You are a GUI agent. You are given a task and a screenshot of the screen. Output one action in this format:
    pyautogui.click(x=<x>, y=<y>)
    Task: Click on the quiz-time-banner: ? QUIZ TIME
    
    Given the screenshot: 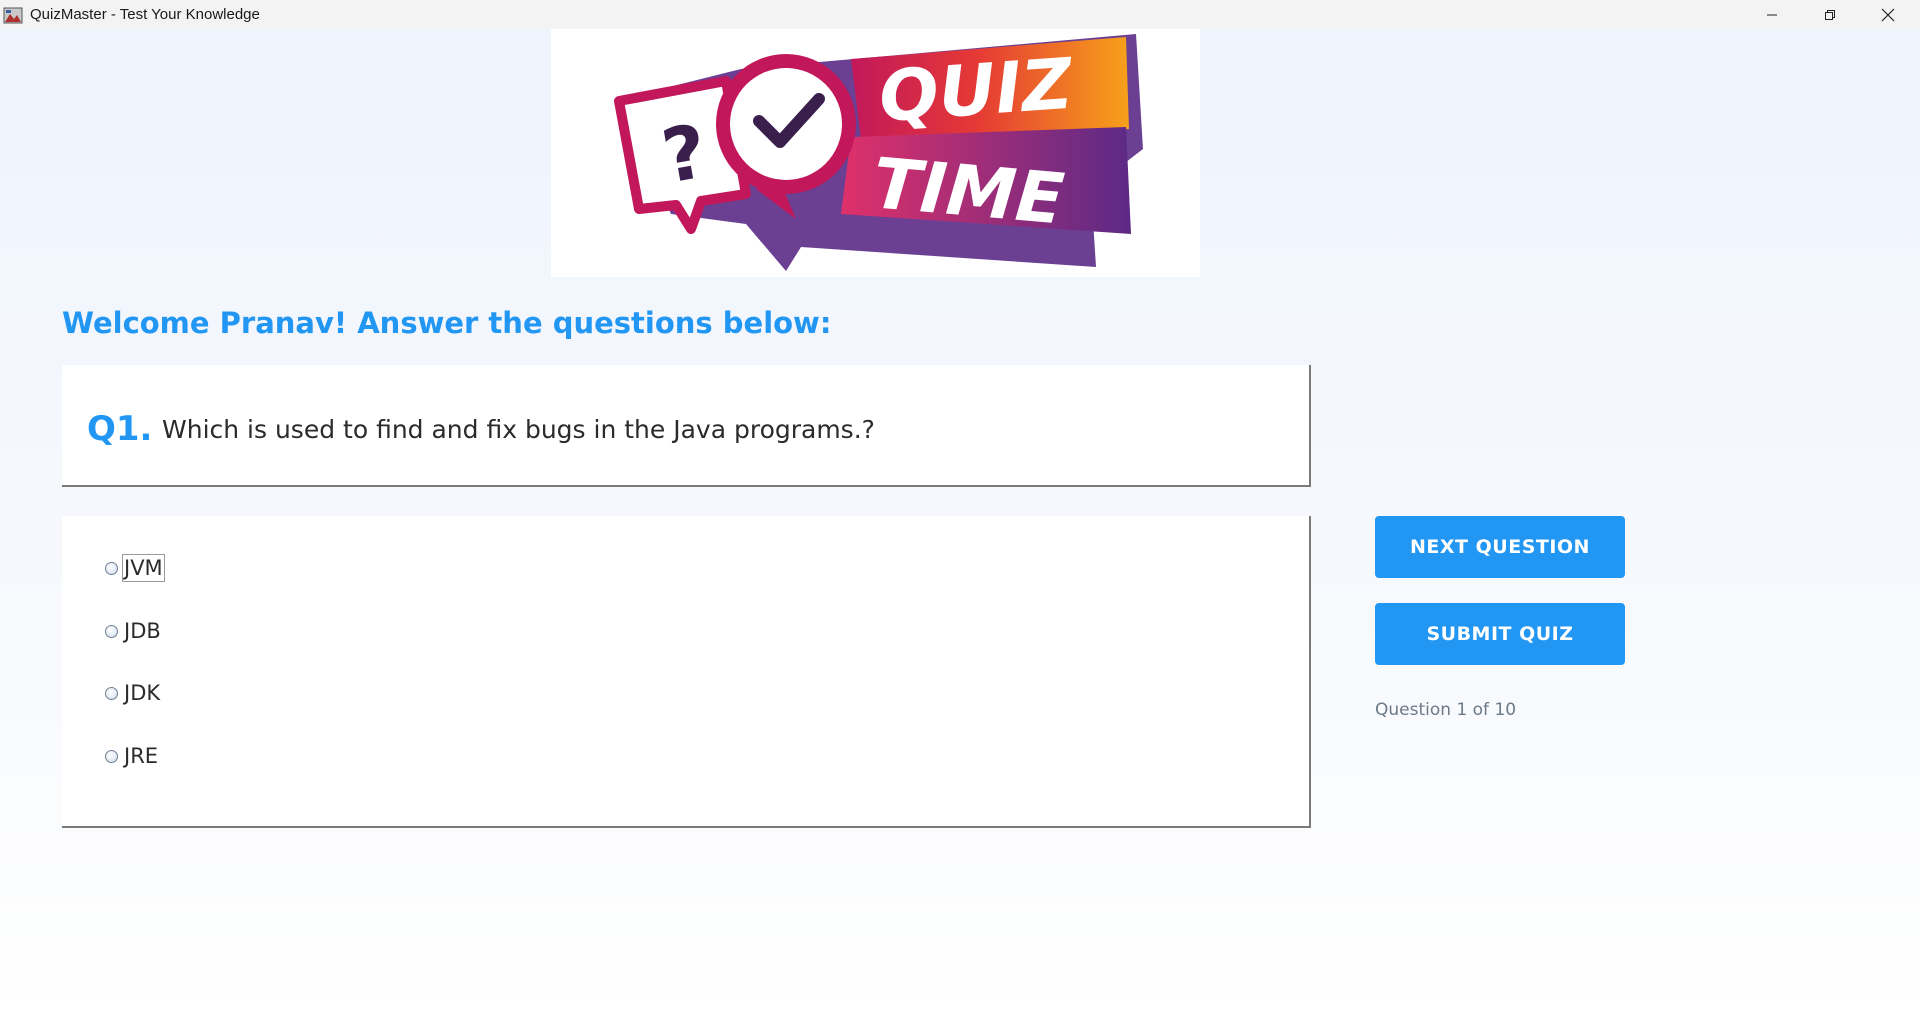 What is the action you would take?
    pyautogui.click(x=875, y=153)
    